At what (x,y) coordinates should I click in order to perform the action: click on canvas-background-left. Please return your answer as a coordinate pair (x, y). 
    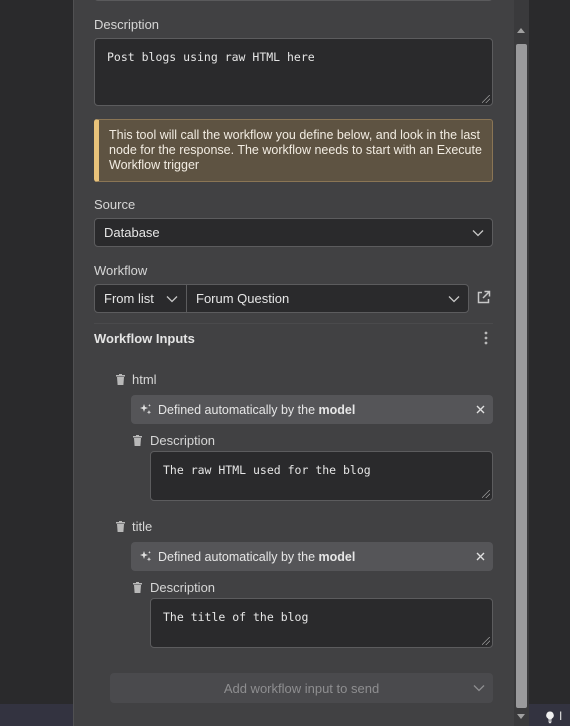
    Looking at the image, I should click on (36, 363).